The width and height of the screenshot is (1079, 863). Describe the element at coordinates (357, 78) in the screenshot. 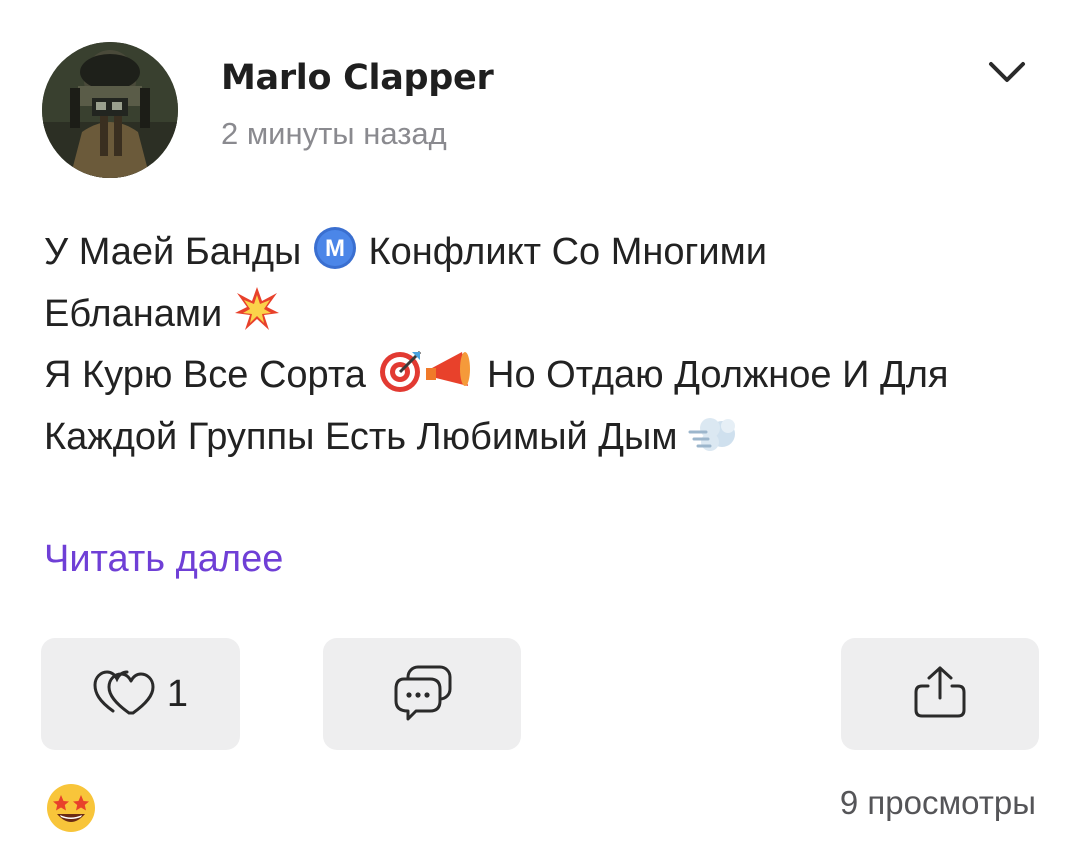

I see `author-name: Marlo Clapper` at that location.